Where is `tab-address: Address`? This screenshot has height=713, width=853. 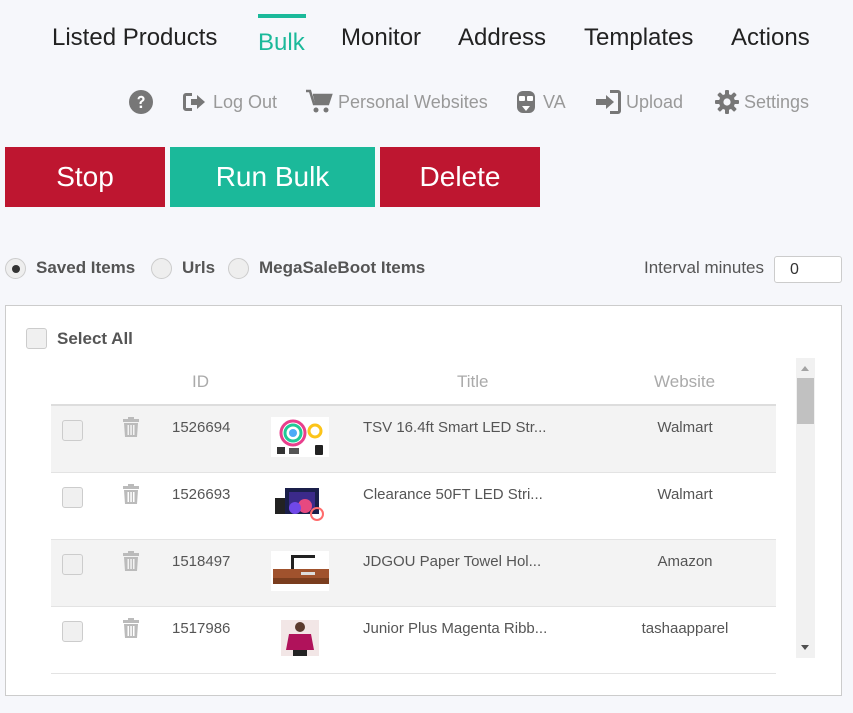
tab-address: Address is located at coordinates (502, 38).